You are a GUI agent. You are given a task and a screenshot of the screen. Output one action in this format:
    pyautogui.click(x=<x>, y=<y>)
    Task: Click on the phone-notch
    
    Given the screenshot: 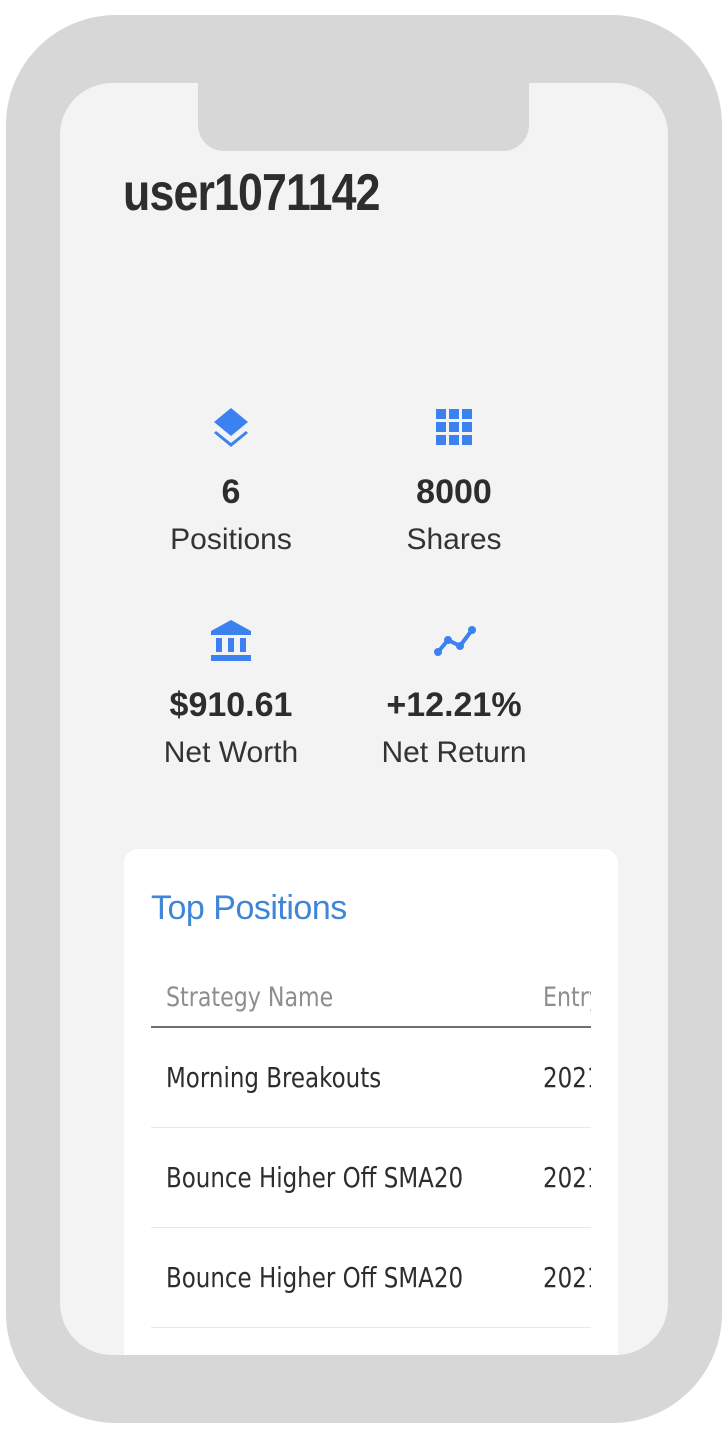 What is the action you would take?
    pyautogui.click(x=363, y=117)
    